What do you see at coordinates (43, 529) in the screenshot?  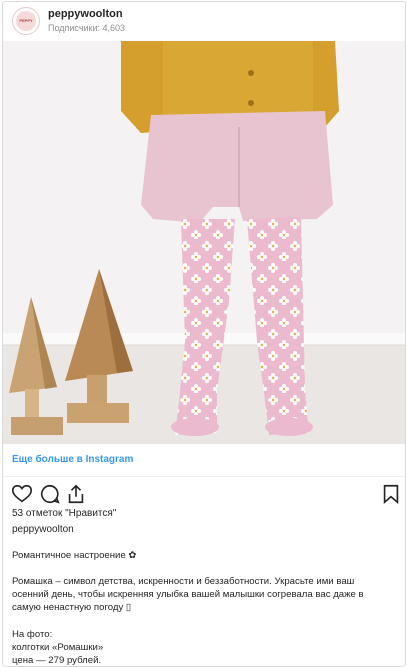 I see `post-author: peppywoolton` at bounding box center [43, 529].